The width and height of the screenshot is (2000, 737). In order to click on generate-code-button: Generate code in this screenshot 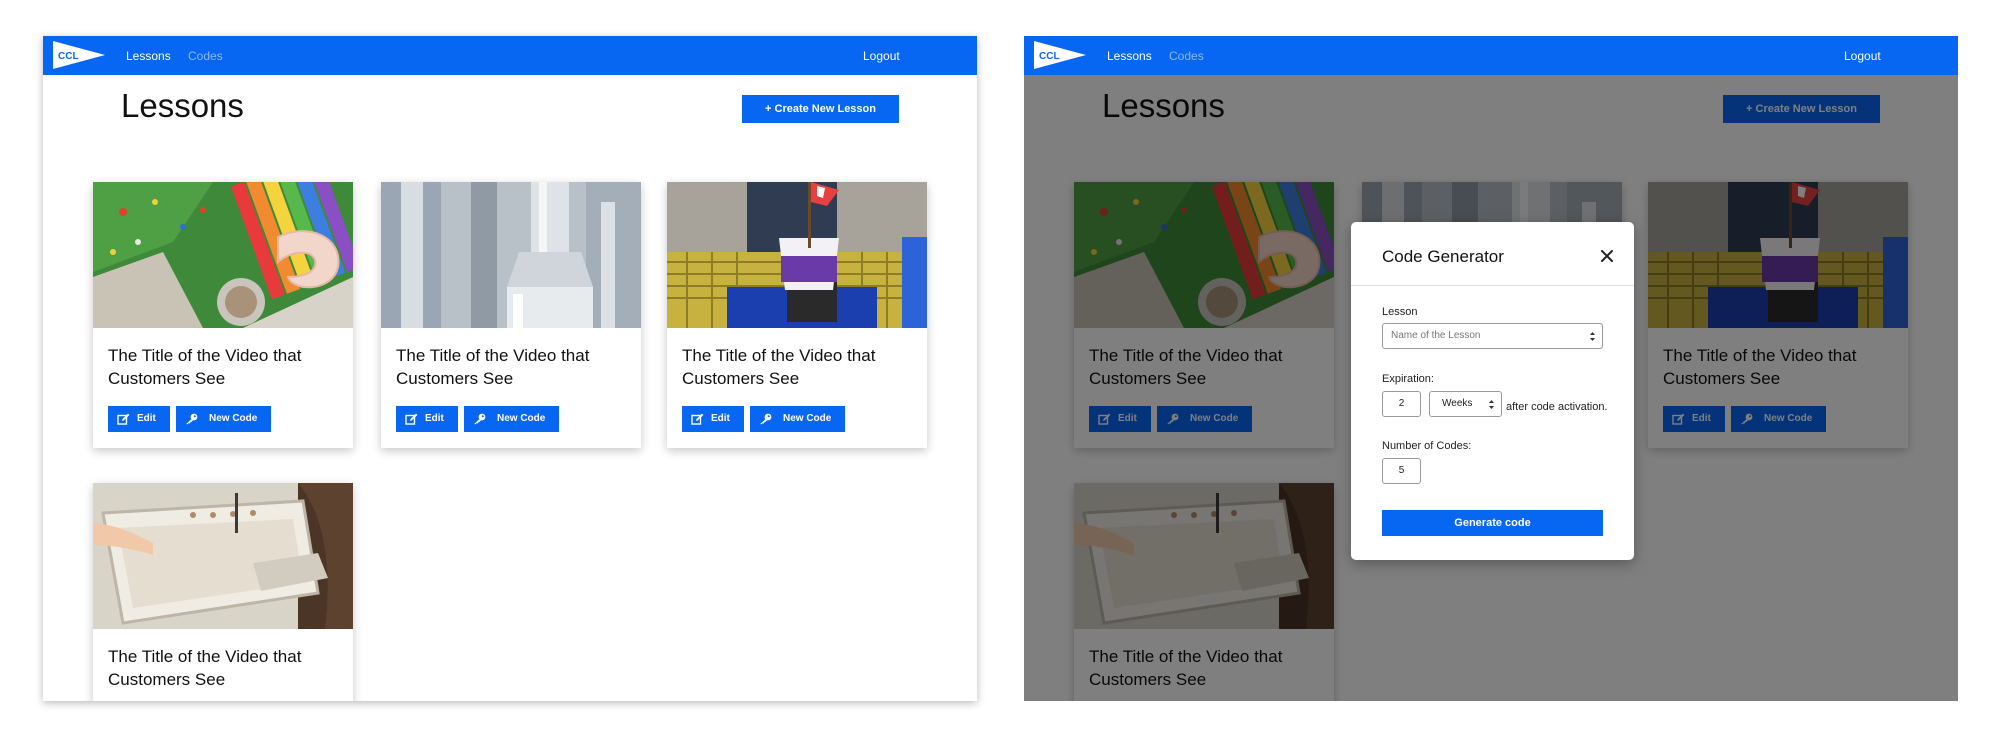, I will do `click(1492, 523)`.